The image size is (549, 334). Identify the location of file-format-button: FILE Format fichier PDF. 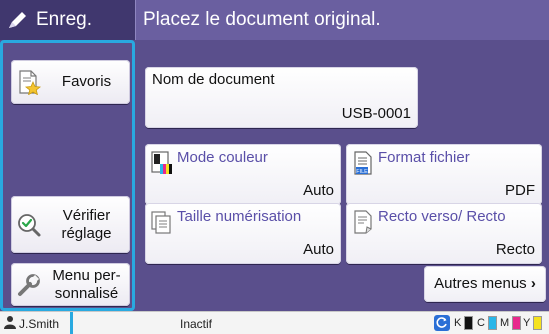
(444, 174).